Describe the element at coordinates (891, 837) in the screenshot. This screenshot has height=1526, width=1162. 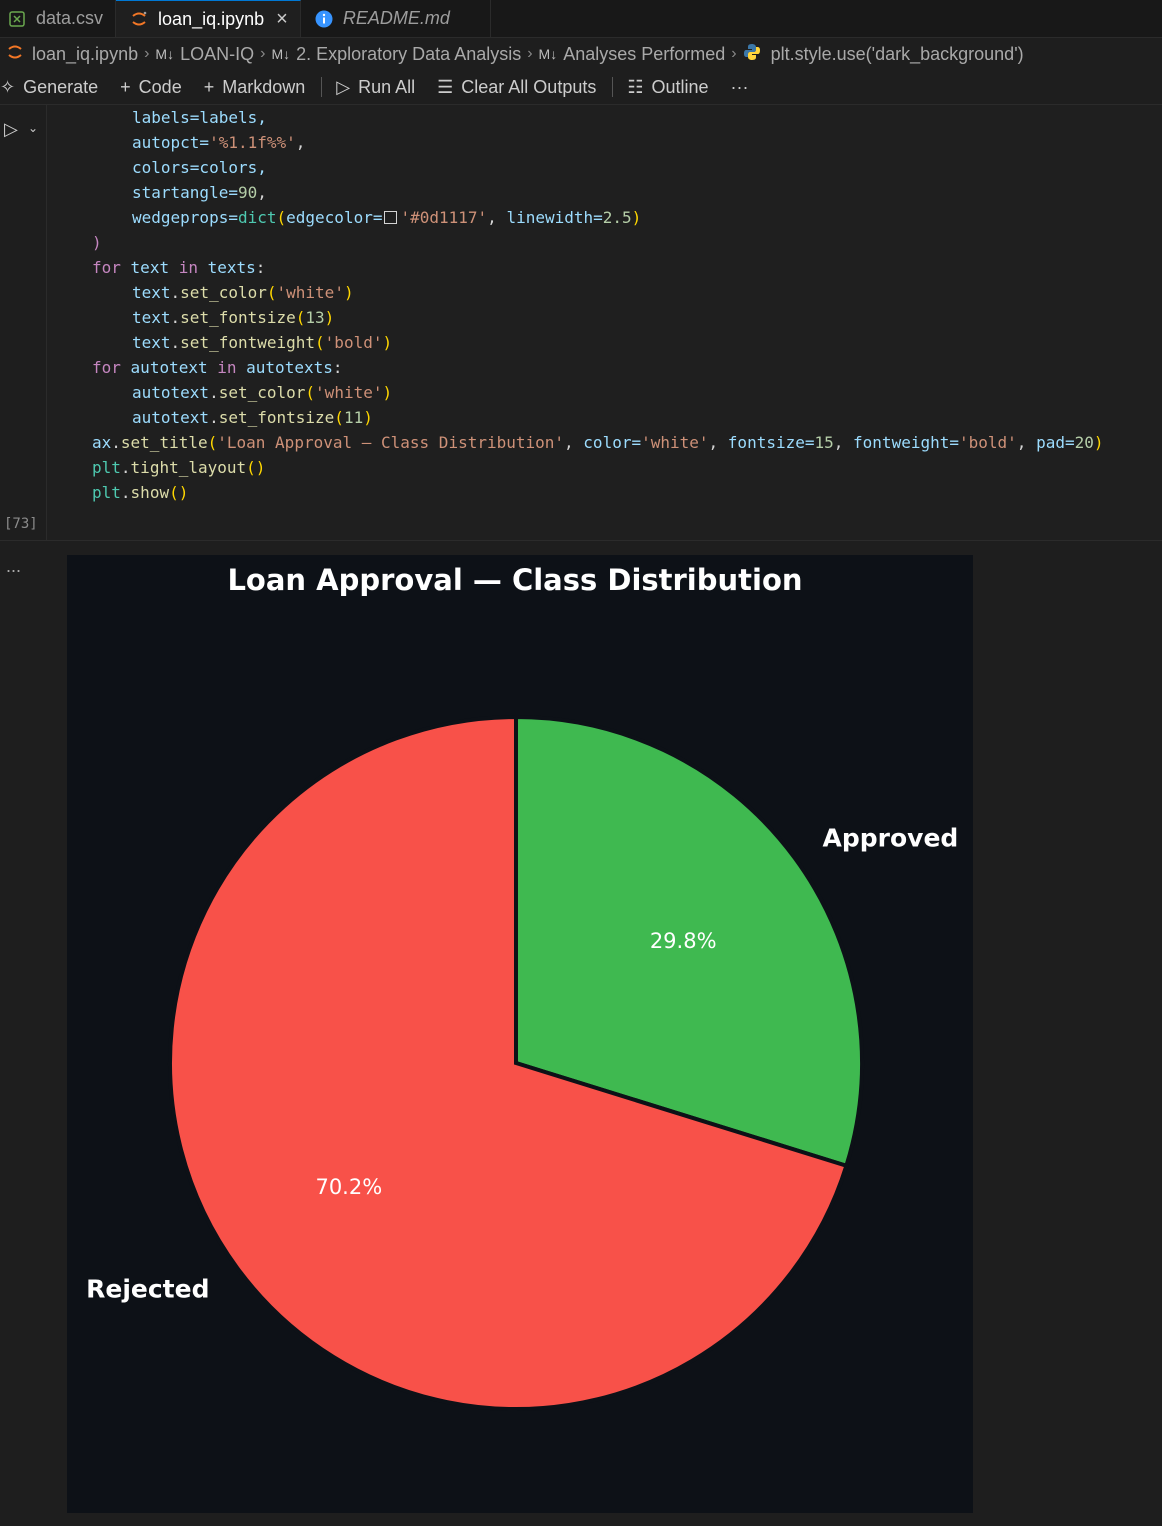
I see `slice-label-approved: Approved` at that location.